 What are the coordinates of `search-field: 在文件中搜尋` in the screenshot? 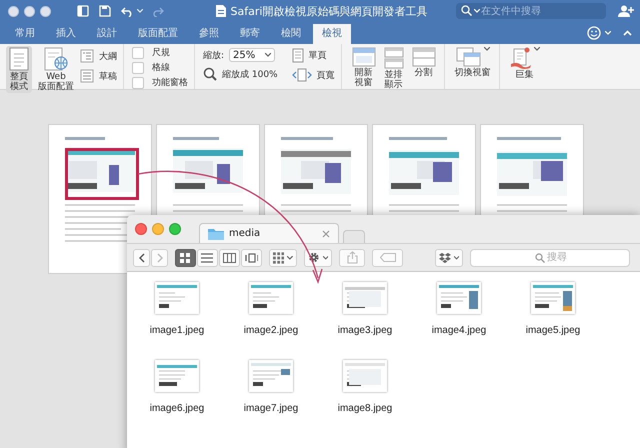 It's located at (531, 11).